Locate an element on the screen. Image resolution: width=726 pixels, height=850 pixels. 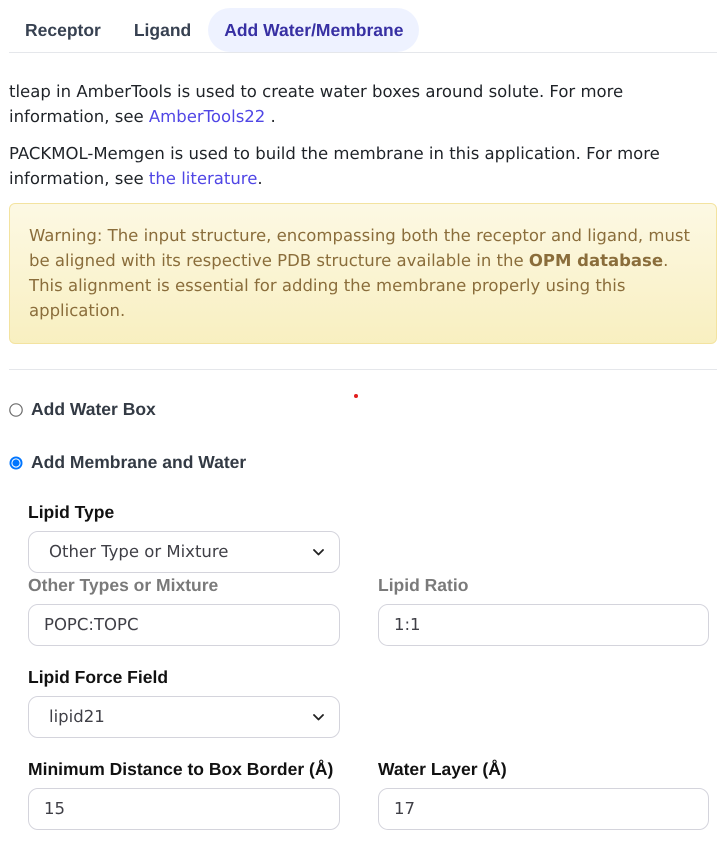
text-link: the literature is located at coordinates (203, 178).